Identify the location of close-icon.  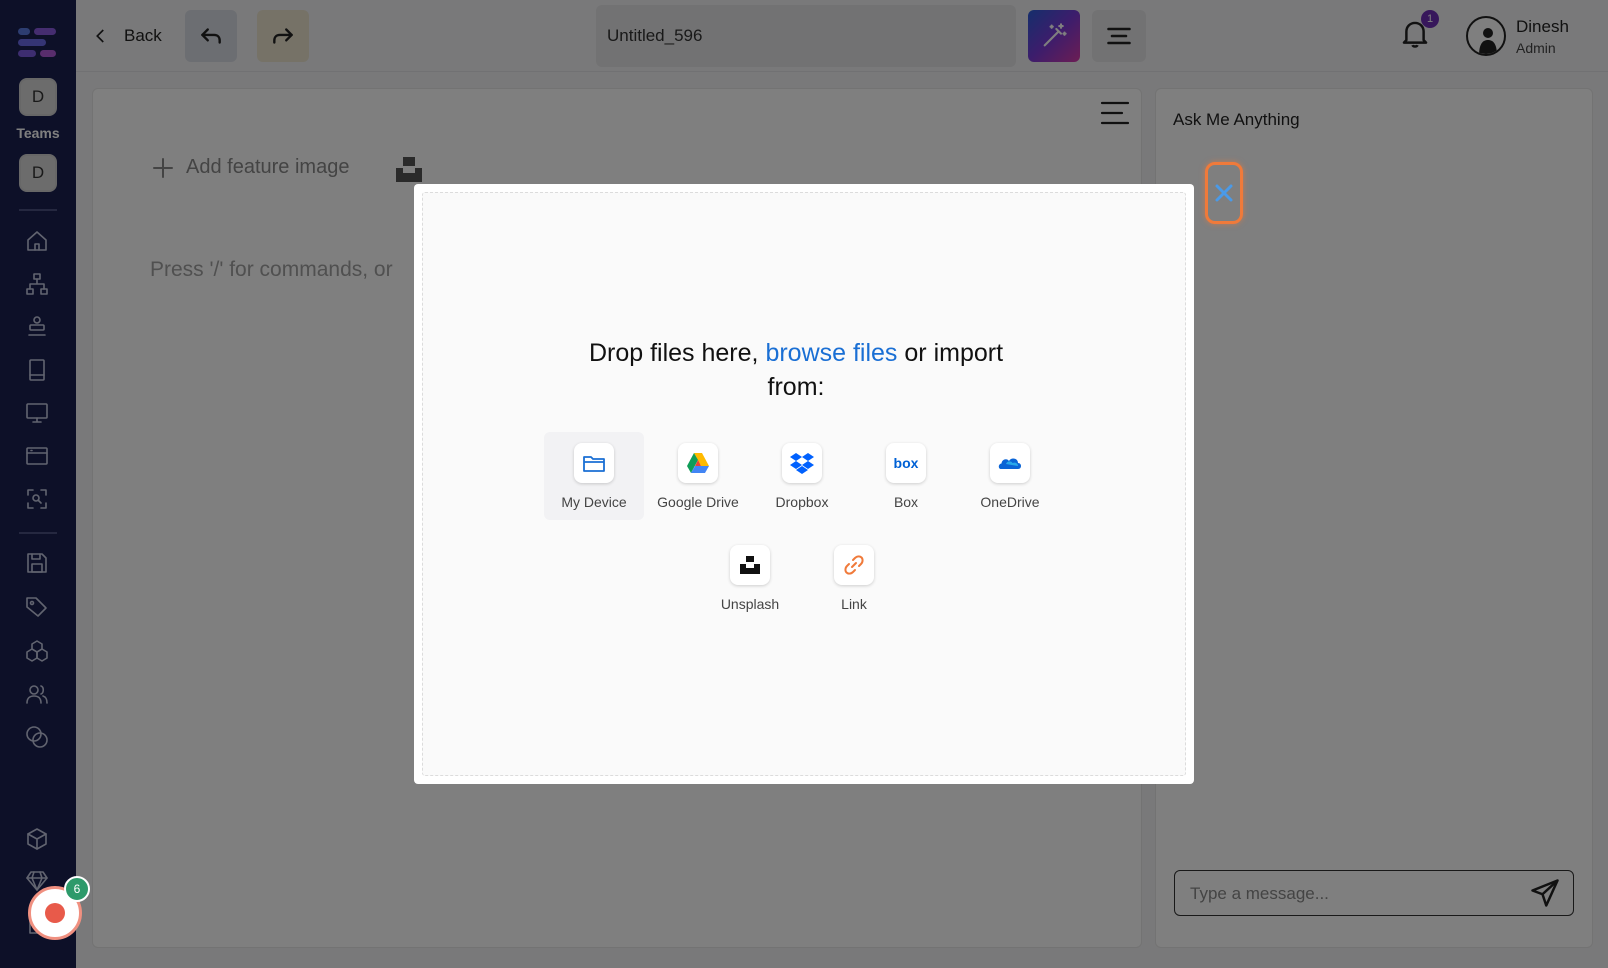
(1224, 193).